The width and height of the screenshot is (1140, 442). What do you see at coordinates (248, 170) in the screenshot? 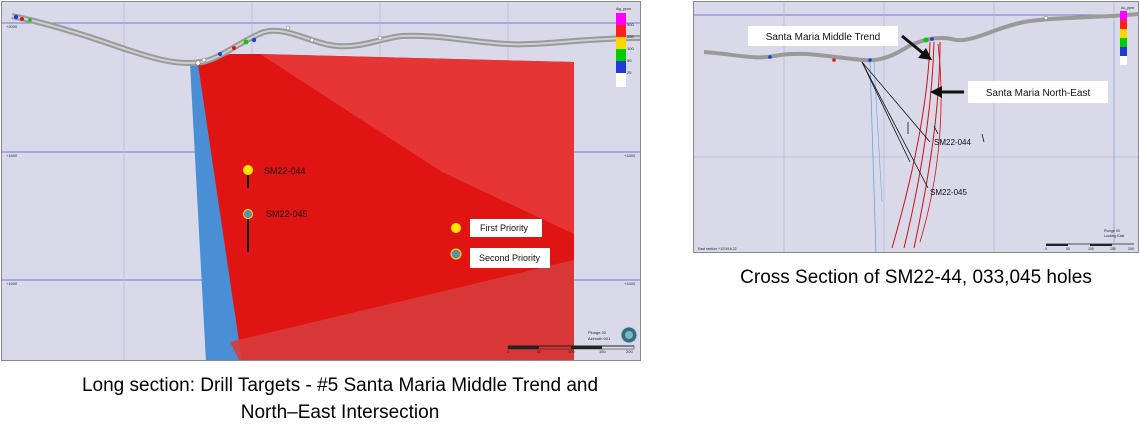
I see `target-marker-first-priority` at bounding box center [248, 170].